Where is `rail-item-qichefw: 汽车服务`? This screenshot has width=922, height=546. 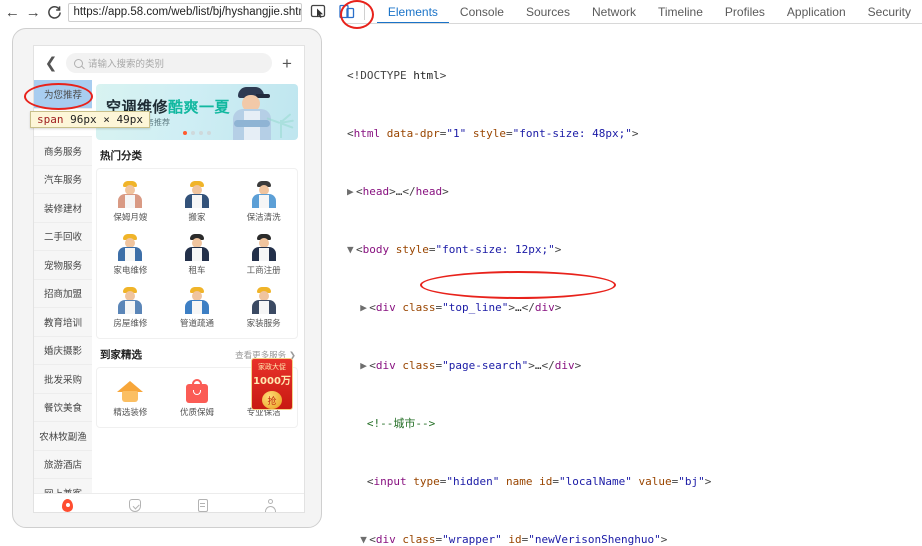 rail-item-qichefw: 汽车服务 is located at coordinates (63, 179).